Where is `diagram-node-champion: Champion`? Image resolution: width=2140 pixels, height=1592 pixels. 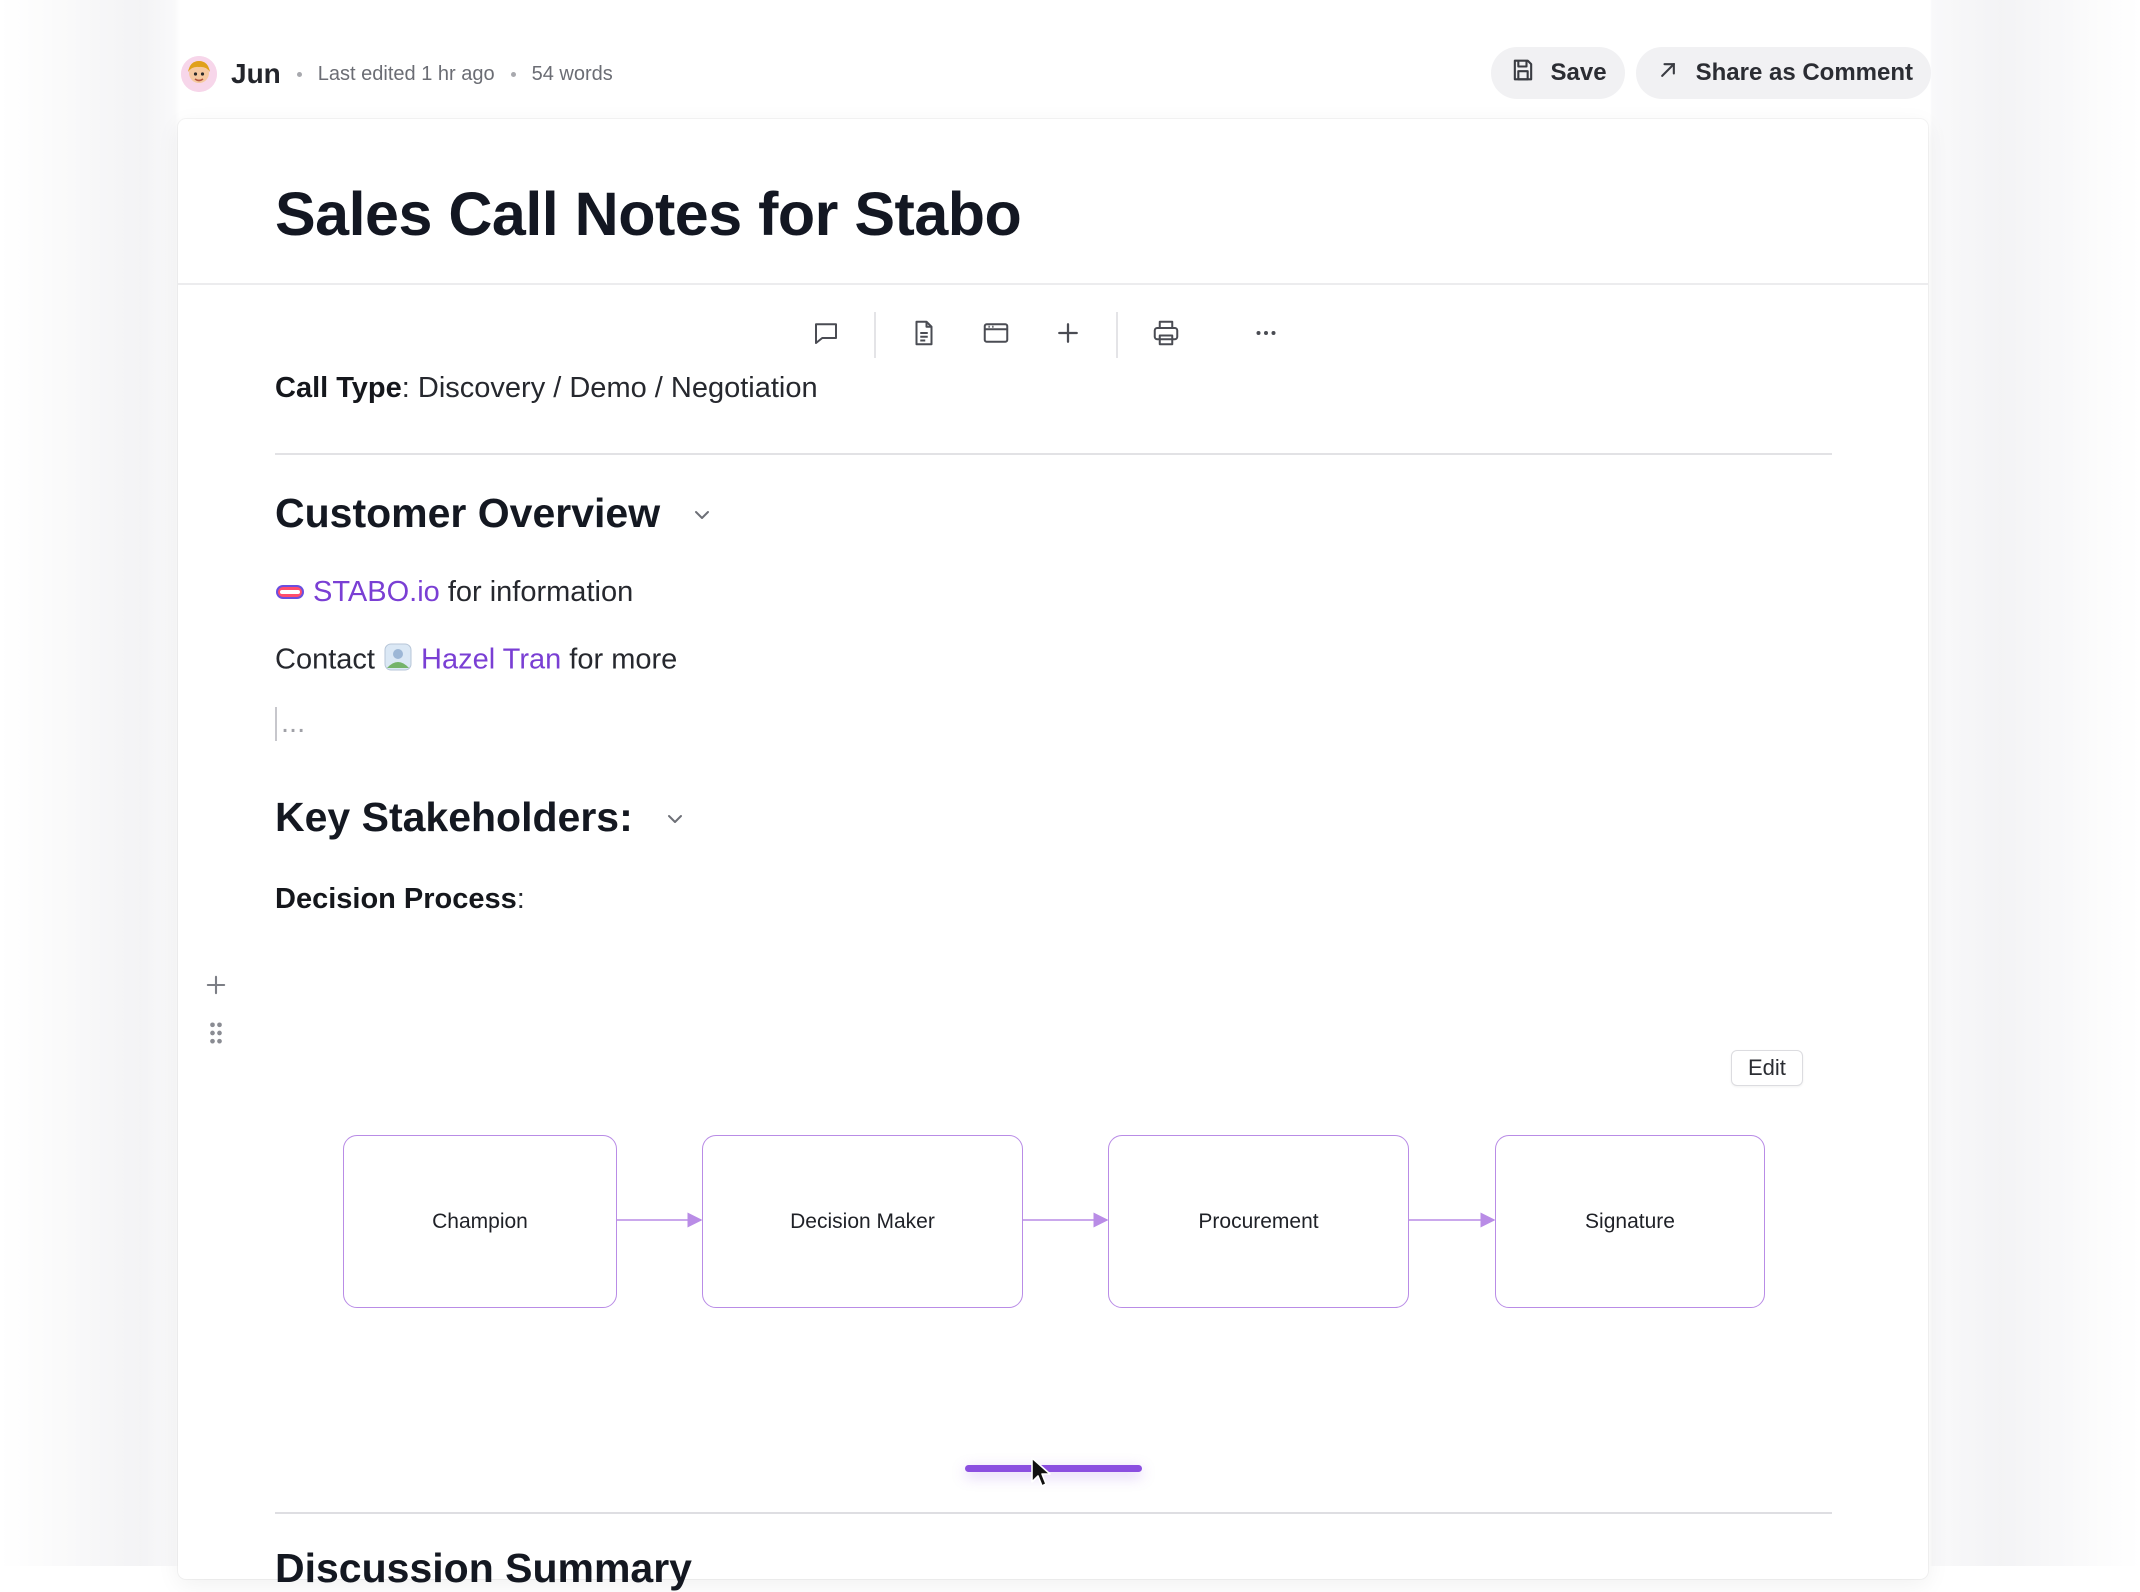 diagram-node-champion: Champion is located at coordinates (480, 1221).